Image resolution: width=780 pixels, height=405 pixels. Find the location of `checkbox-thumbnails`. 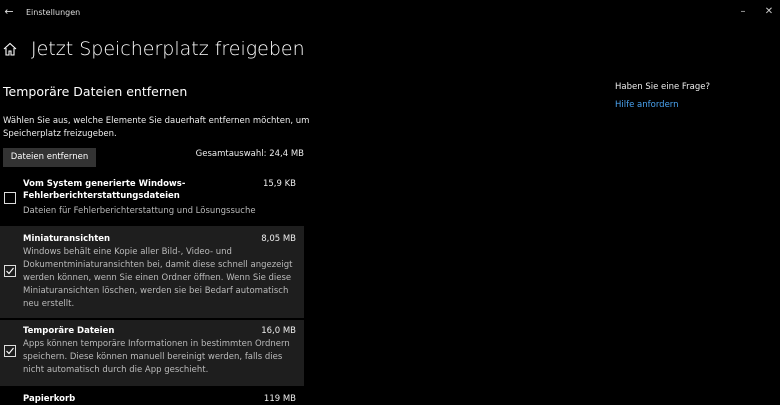

checkbox-thumbnails is located at coordinates (10, 271).